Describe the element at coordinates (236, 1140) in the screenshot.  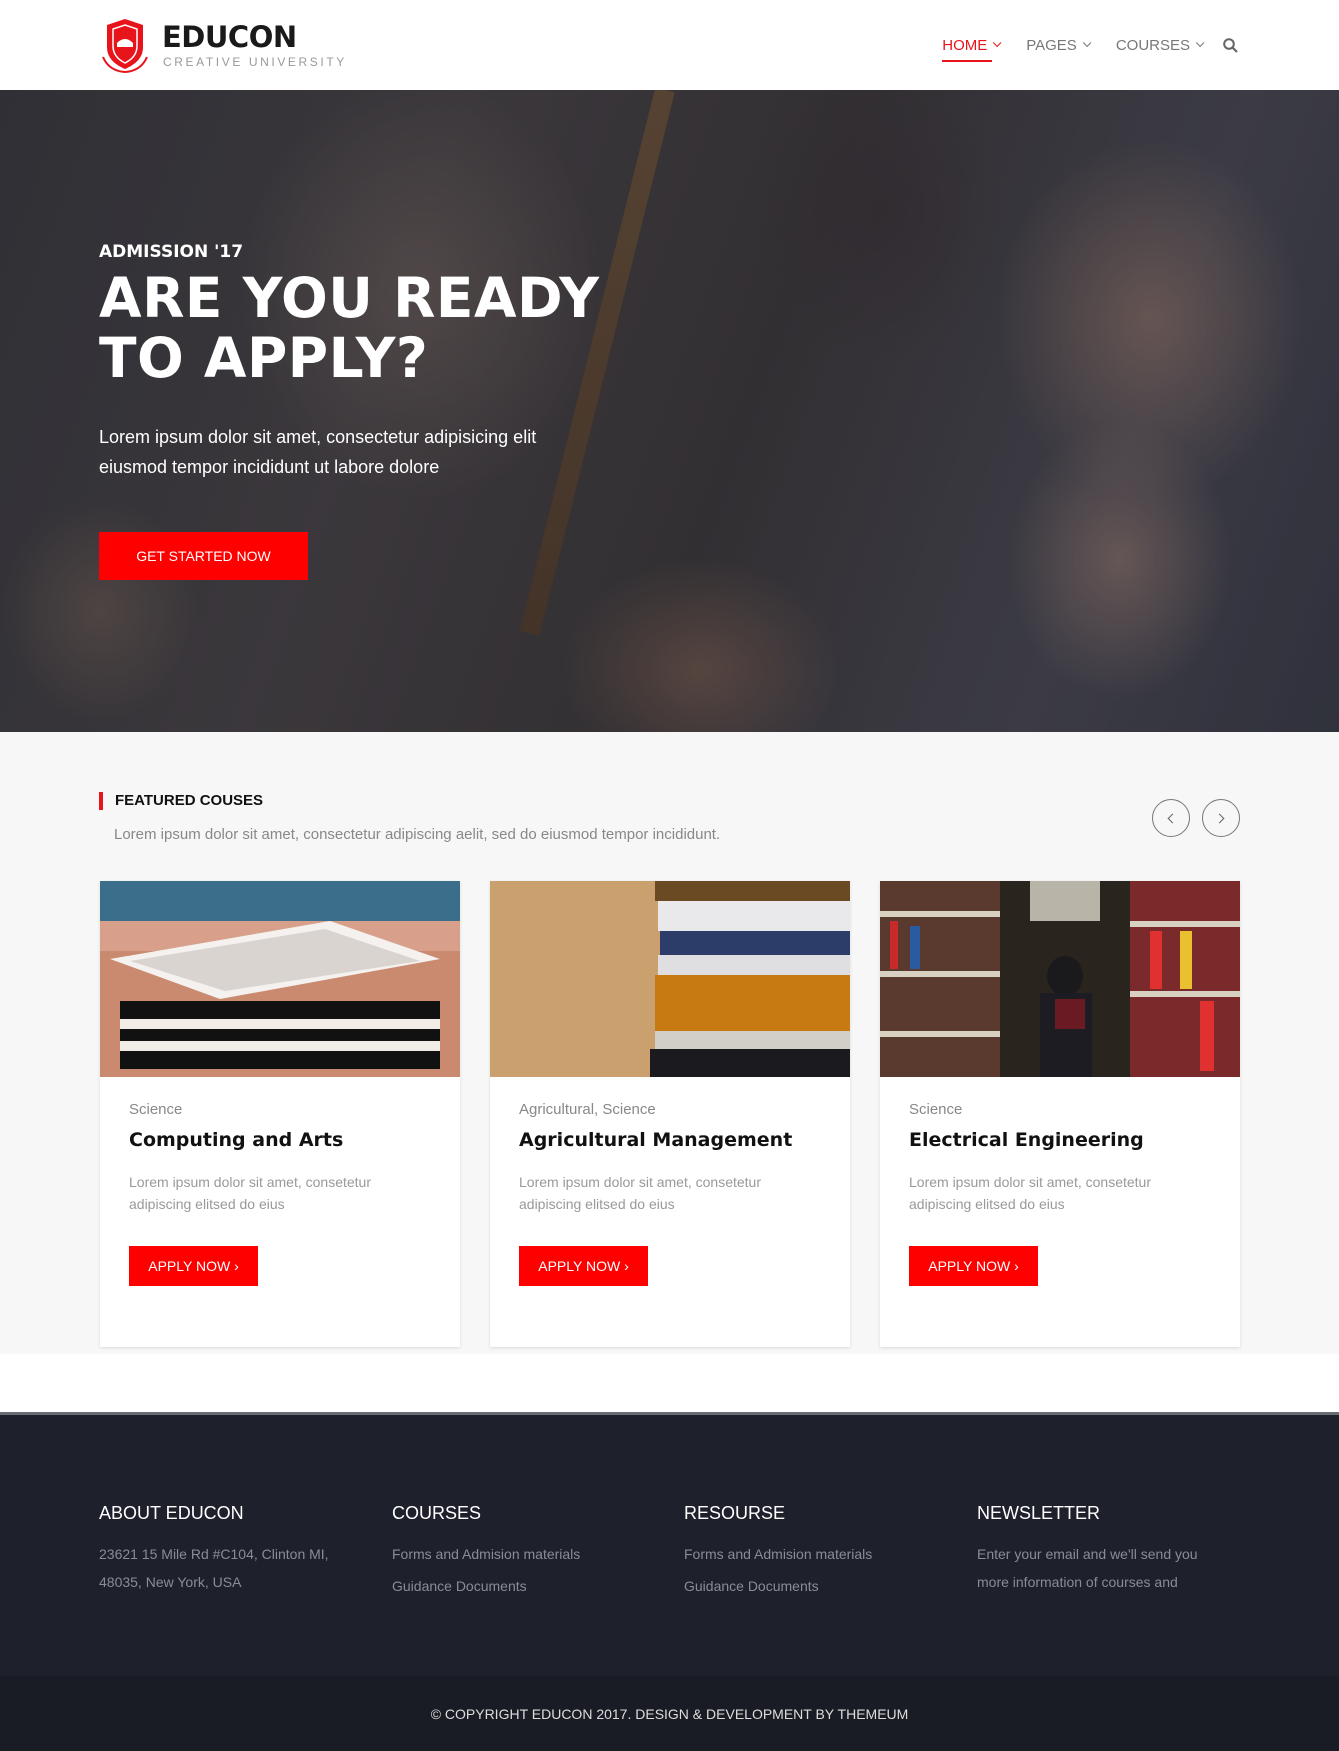
I see `course-title: Computing and Arts` at that location.